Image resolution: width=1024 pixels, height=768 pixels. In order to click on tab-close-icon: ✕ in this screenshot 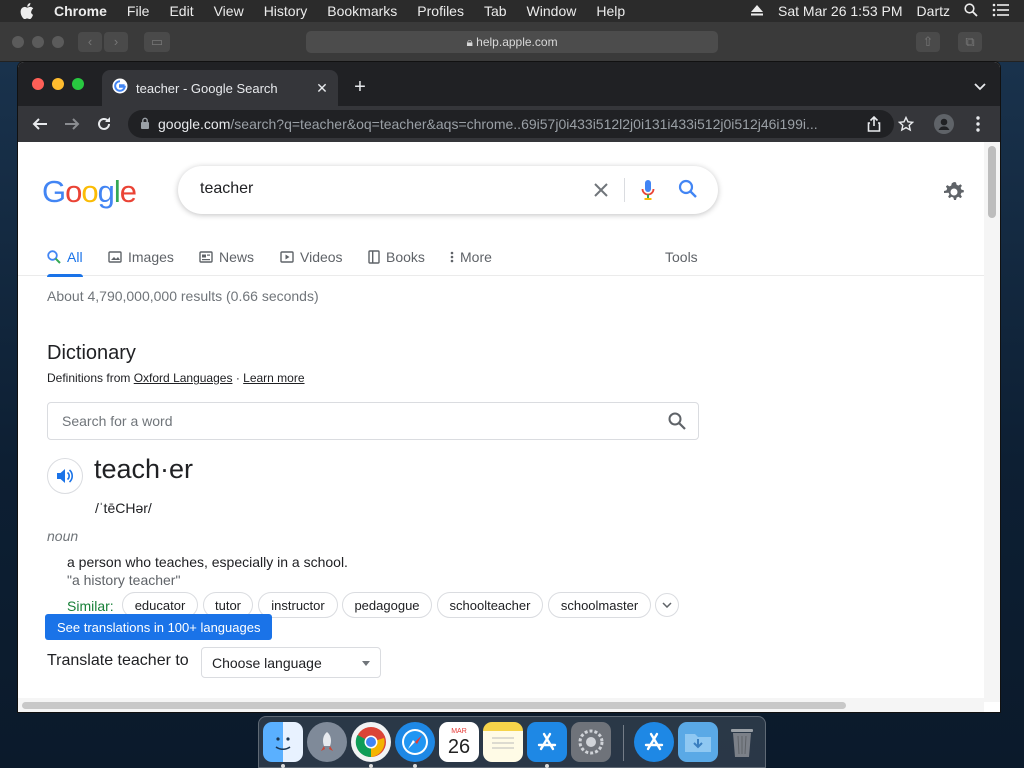, I will do `click(322, 88)`.